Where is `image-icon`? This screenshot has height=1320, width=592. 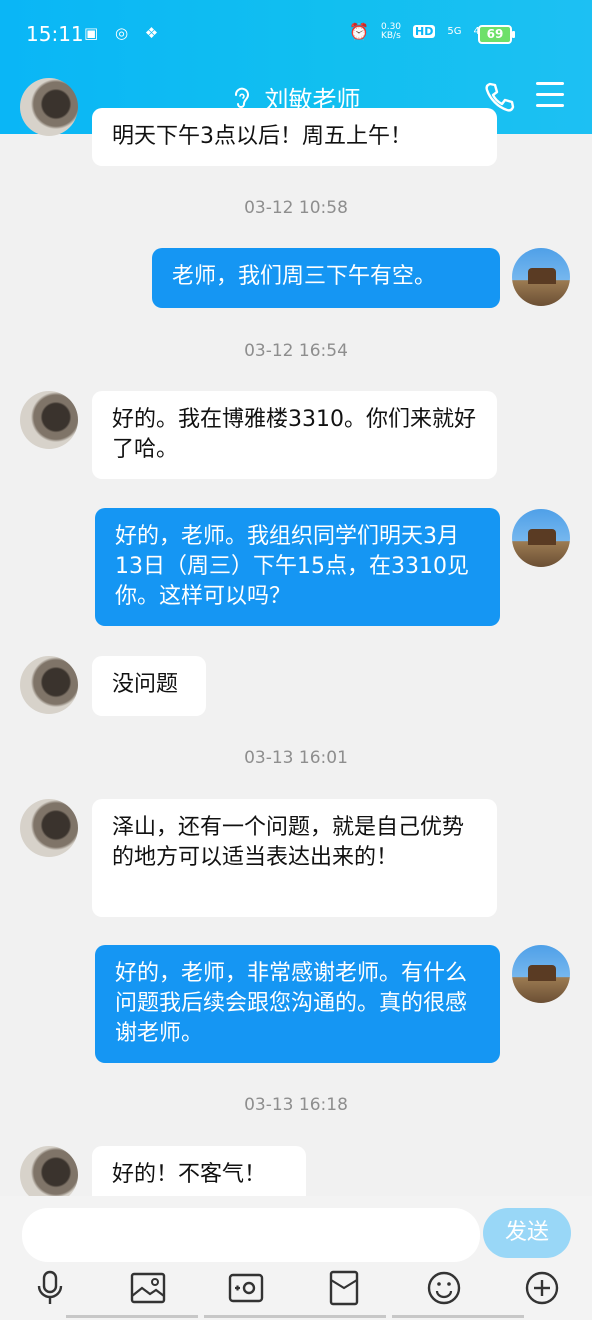
image-icon is located at coordinates (148, 1288).